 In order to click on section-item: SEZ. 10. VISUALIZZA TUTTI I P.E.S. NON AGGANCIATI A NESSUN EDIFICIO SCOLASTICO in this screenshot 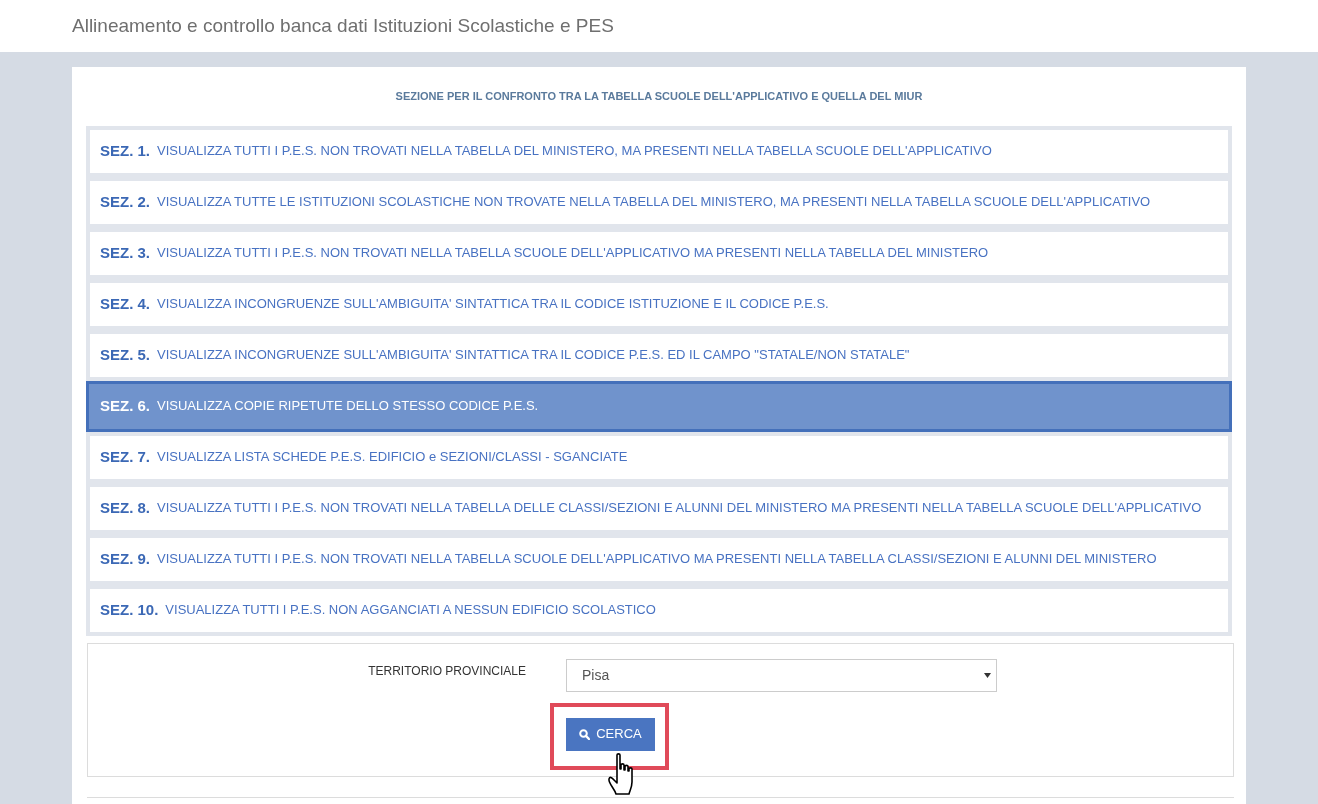, I will do `click(659, 610)`.